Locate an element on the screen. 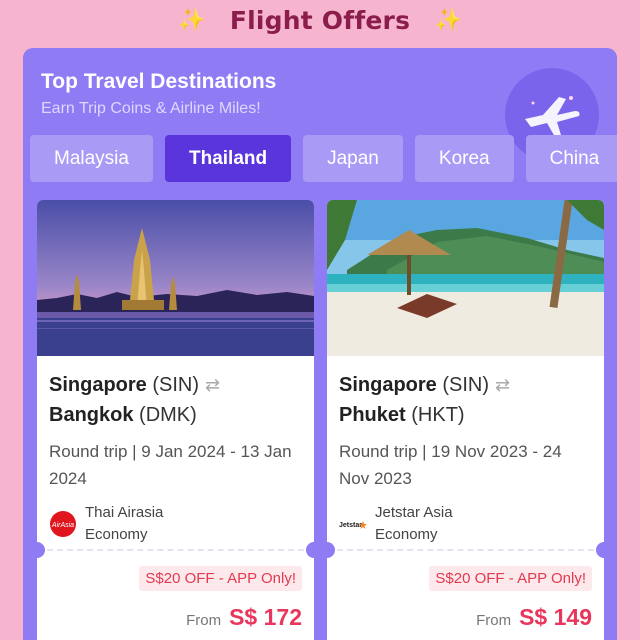 This screenshot has width=640, height=640. panel-title: Top Travel Destinations is located at coordinates (159, 81).